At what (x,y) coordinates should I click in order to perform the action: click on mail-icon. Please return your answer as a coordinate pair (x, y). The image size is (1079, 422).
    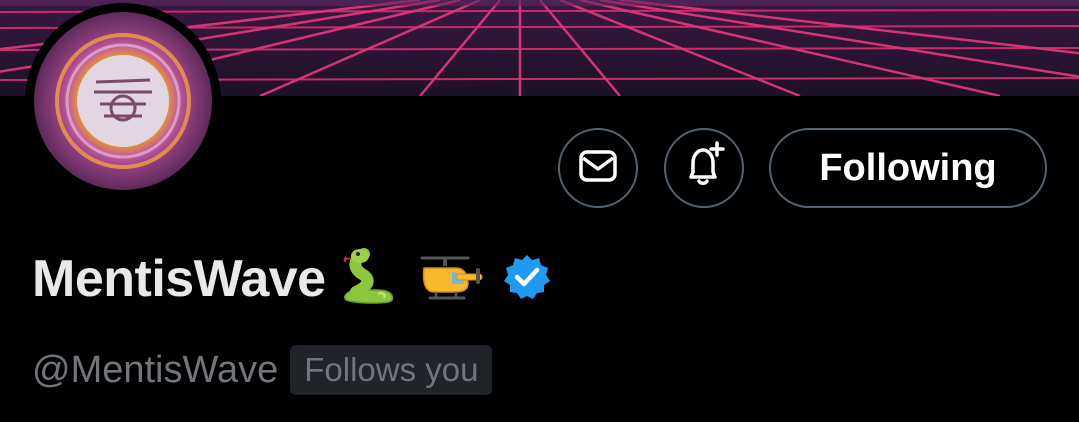
    Looking at the image, I should click on (598, 168).